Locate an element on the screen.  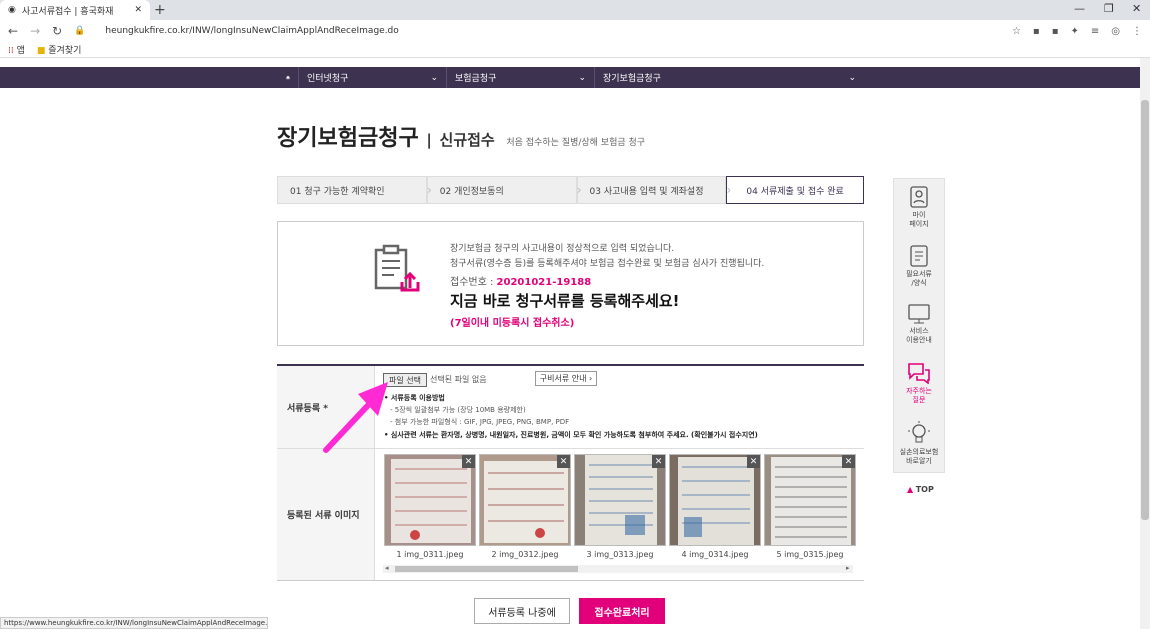
new-tab-button: + is located at coordinates (160, 10).